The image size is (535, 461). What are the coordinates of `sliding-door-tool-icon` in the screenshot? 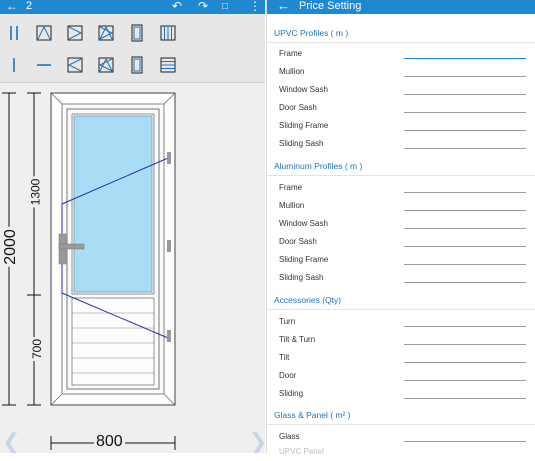 It's located at (137, 65).